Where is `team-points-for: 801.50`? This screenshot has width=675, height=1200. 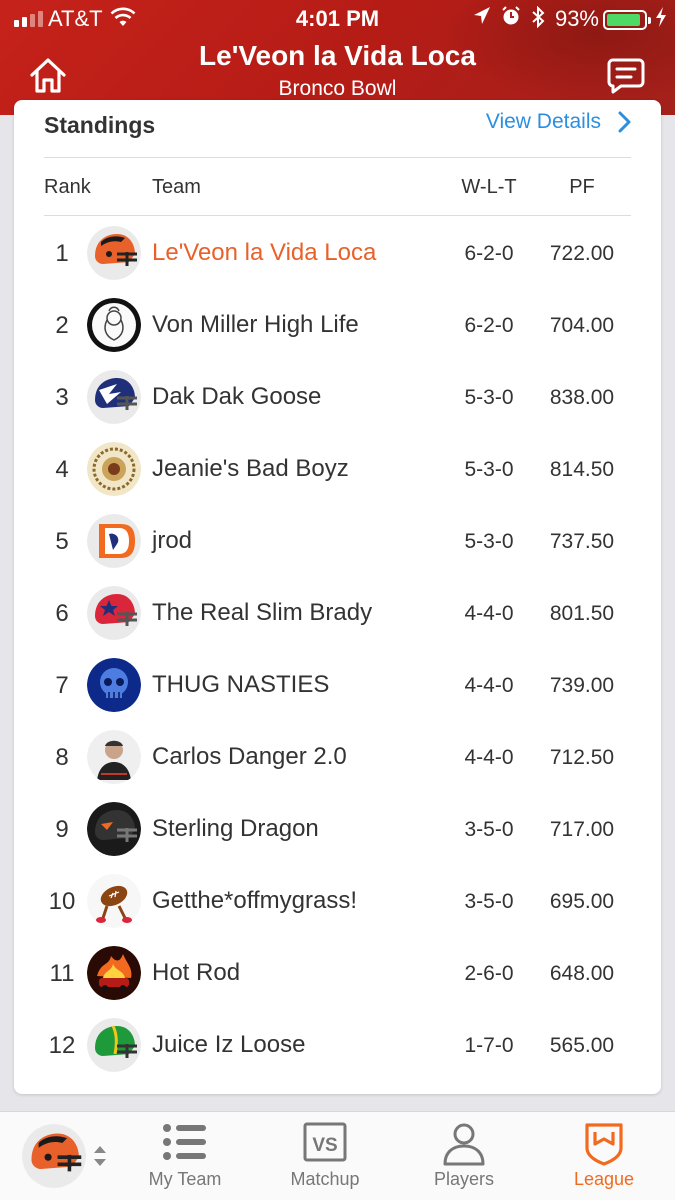
team-points-for: 801.50 is located at coordinates (582, 613).